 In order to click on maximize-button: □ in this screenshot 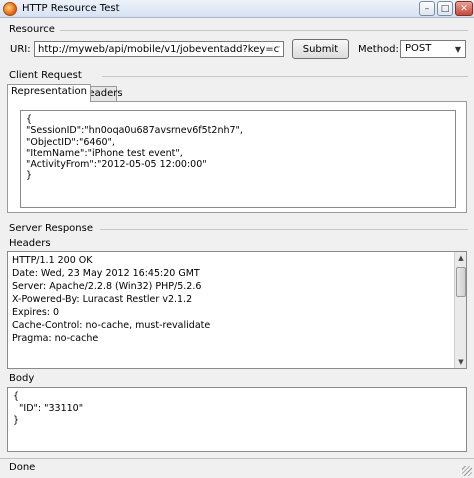, I will do `click(445, 8)`.